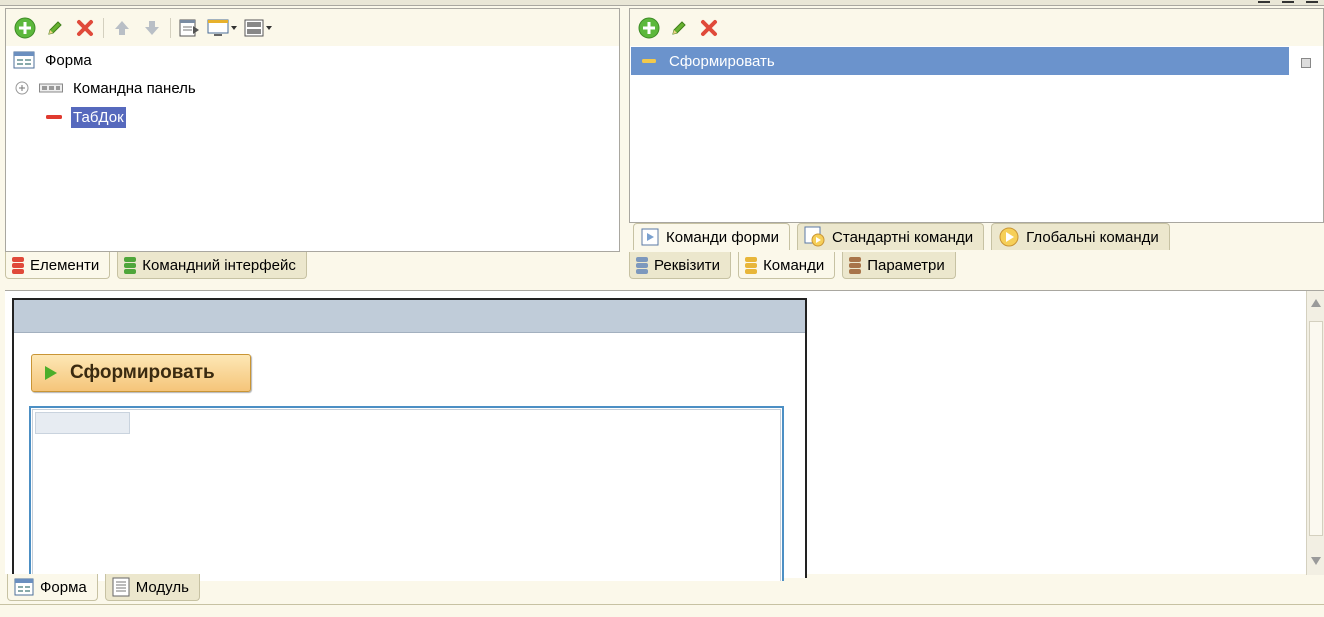 Image resolution: width=1324 pixels, height=617 pixels. I want to click on tree-item-form: Форма, so click(53, 60).